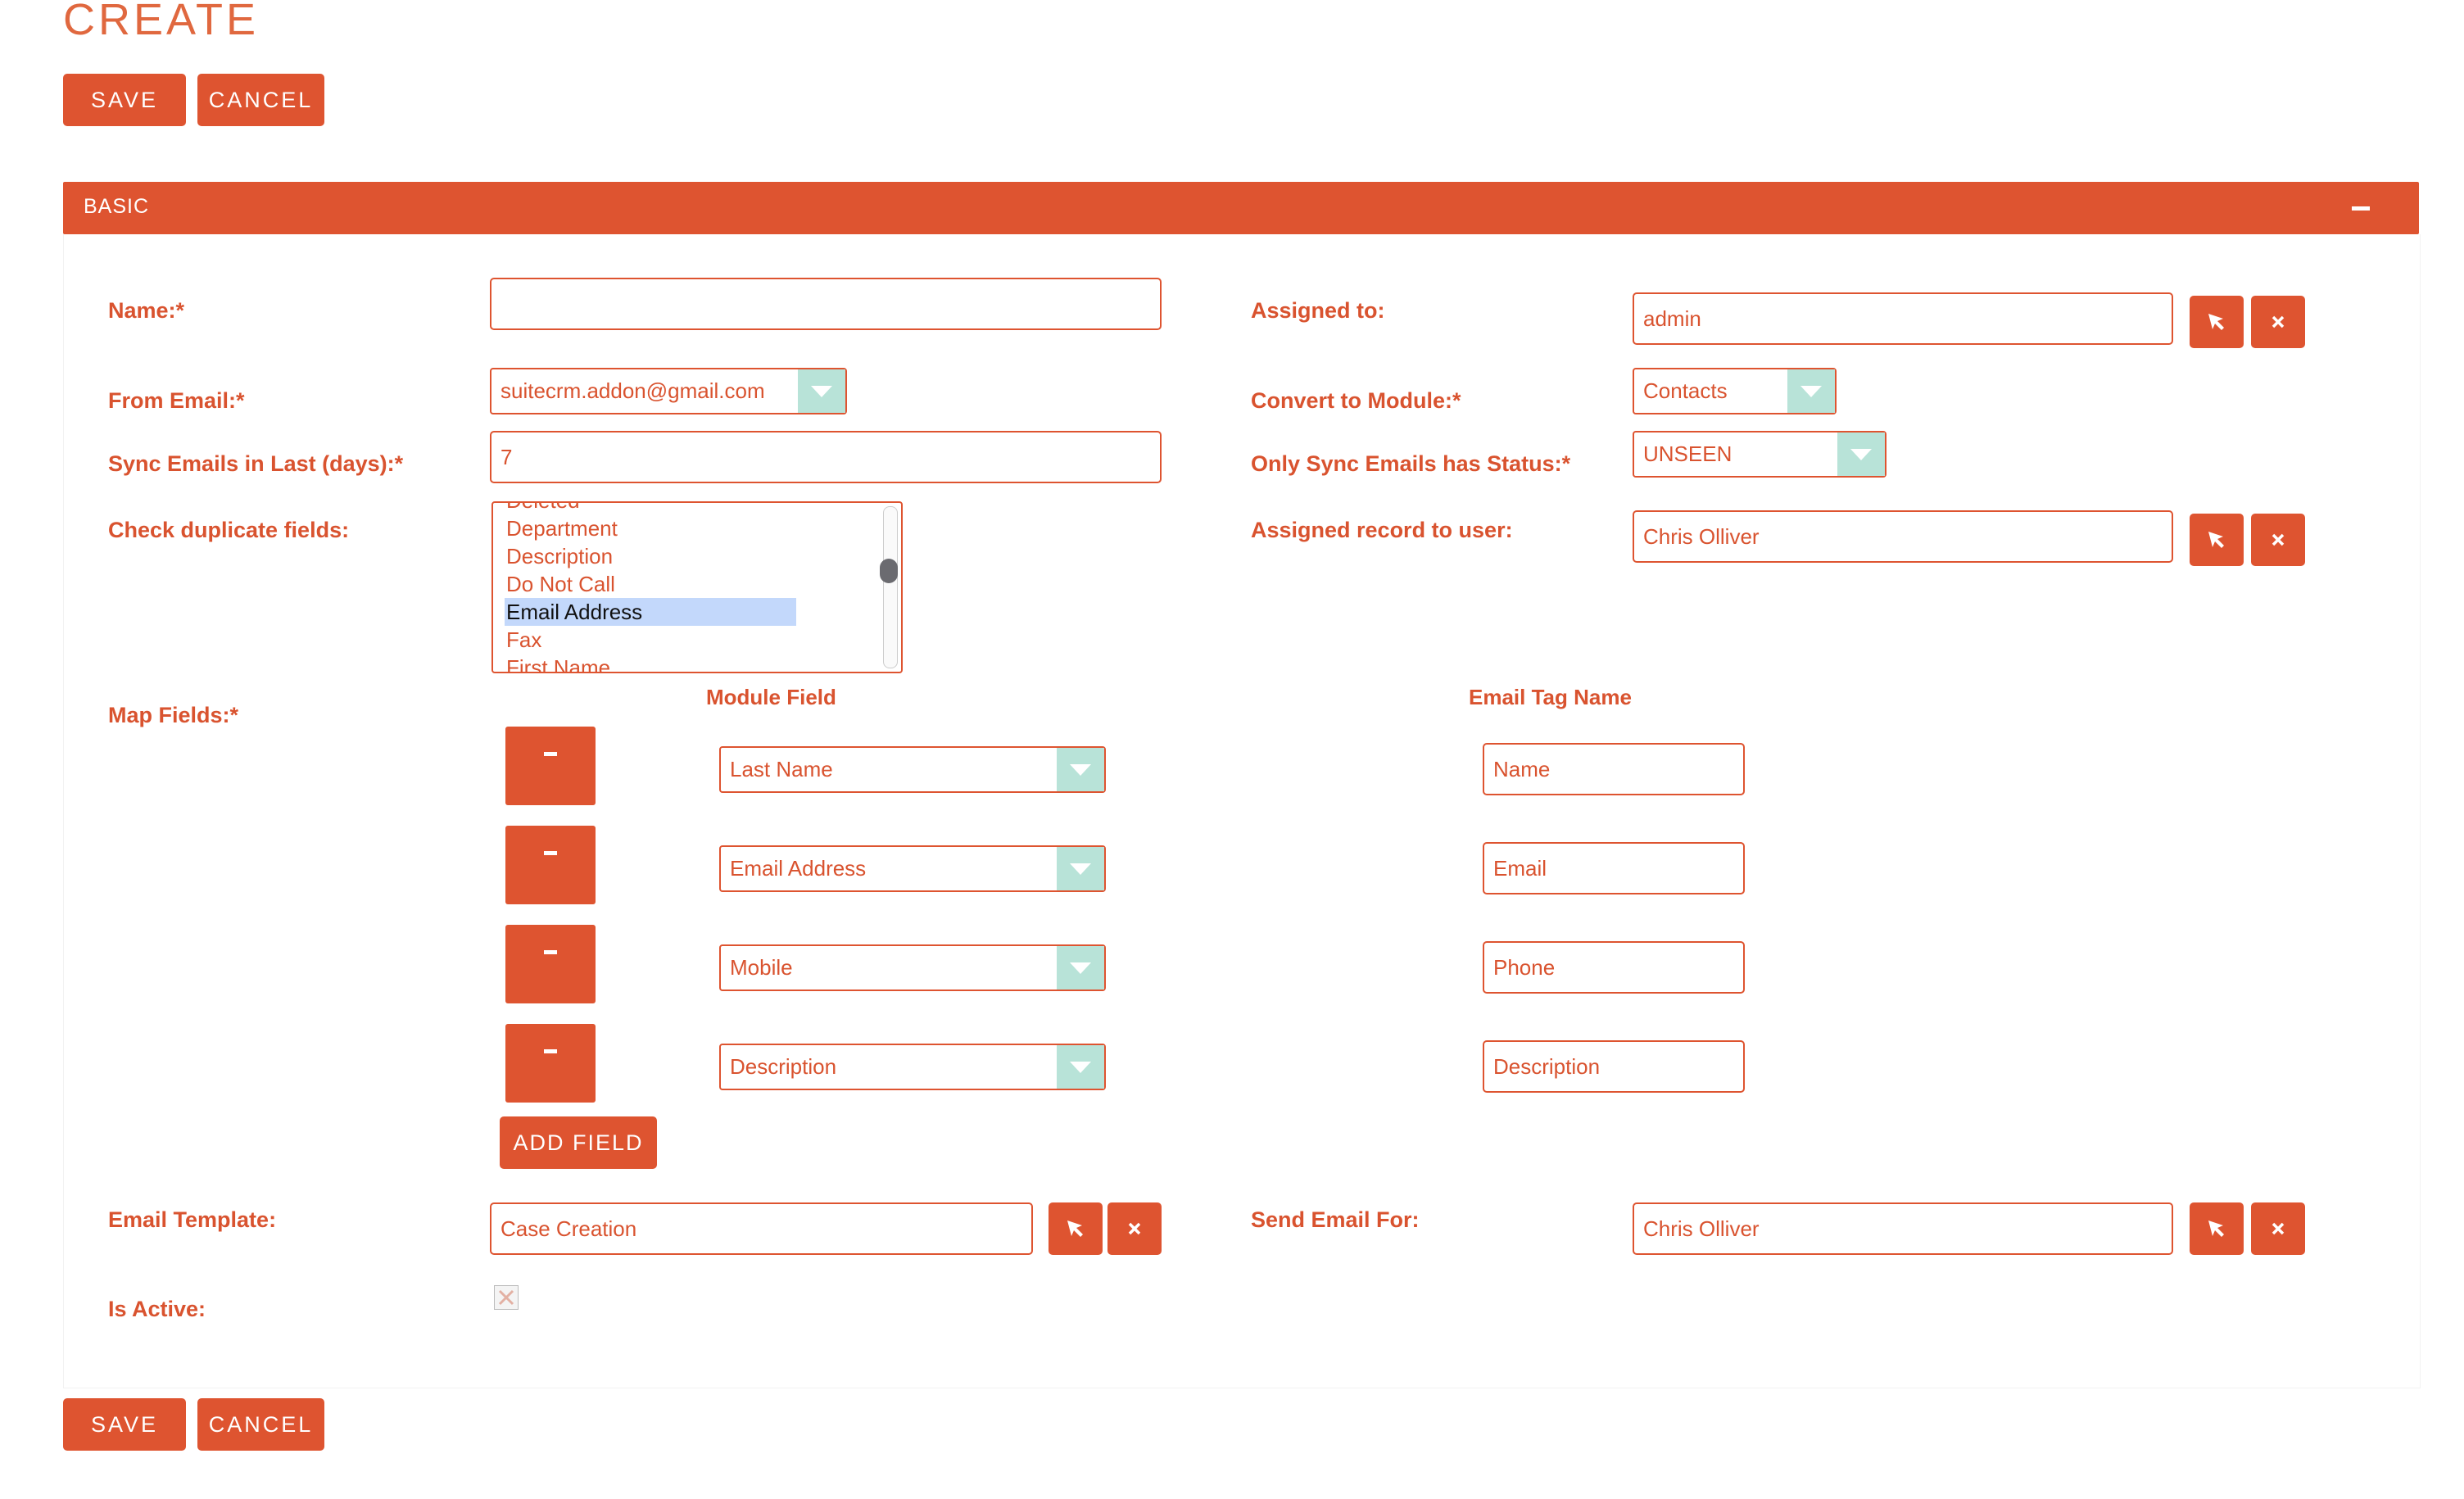 This screenshot has width=2464, height=1499. Describe the element at coordinates (1411, 463) in the screenshot. I see `sync-status-label: Only Sync Emails has Status:*` at that location.